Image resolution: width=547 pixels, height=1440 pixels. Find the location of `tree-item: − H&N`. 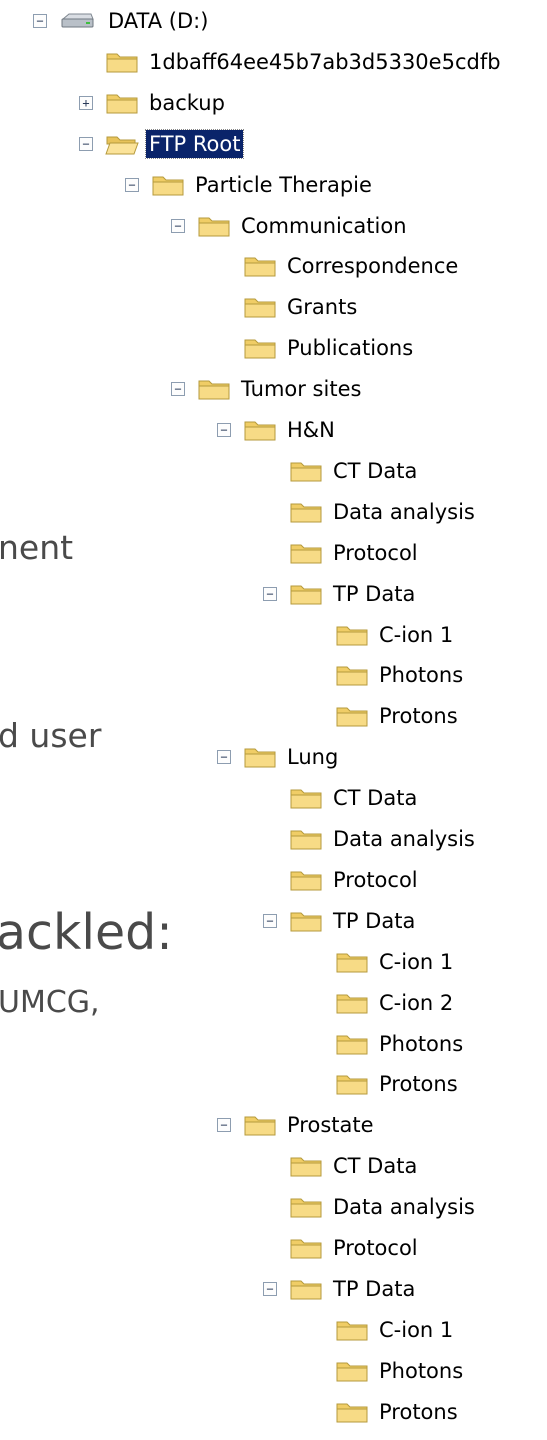

tree-item: − H&N is located at coordinates (277, 430).